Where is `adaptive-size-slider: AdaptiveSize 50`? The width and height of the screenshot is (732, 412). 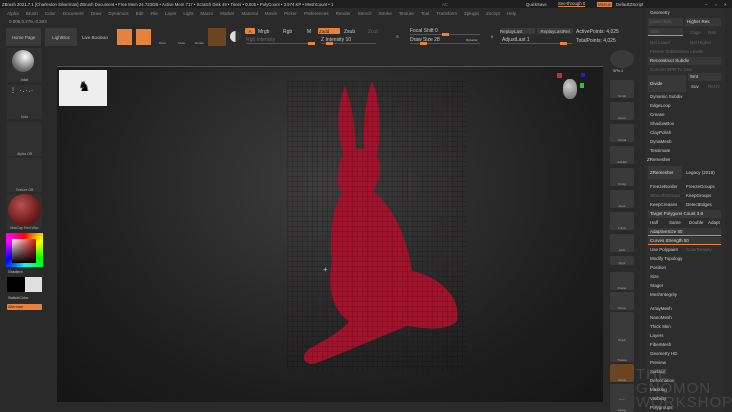
adaptive-size-slider: AdaptiveSize 50 is located at coordinates (684, 232).